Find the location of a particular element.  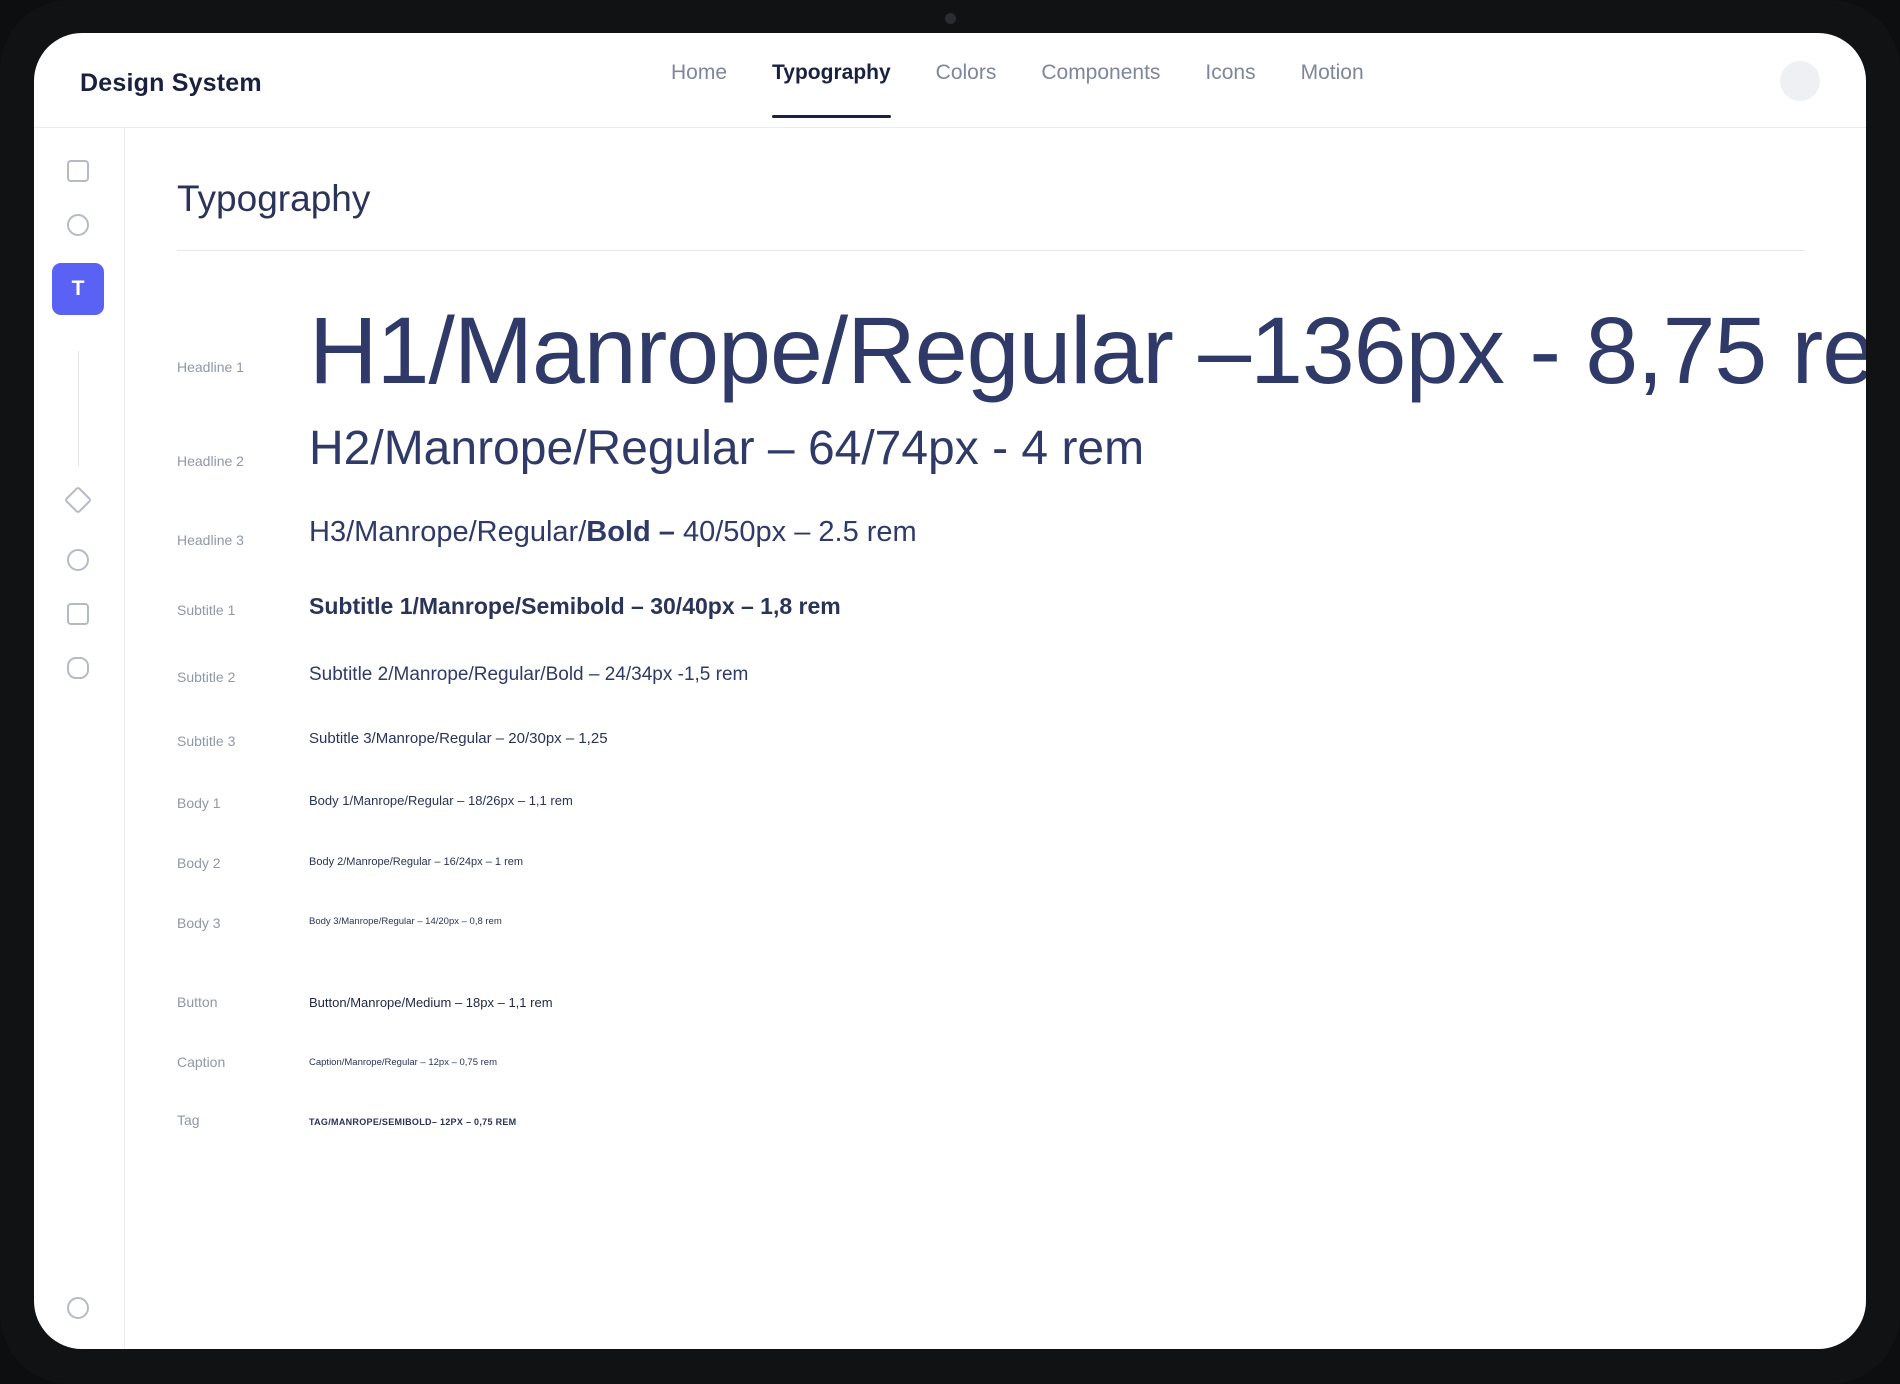

sidebar-divider is located at coordinates (78, 408).